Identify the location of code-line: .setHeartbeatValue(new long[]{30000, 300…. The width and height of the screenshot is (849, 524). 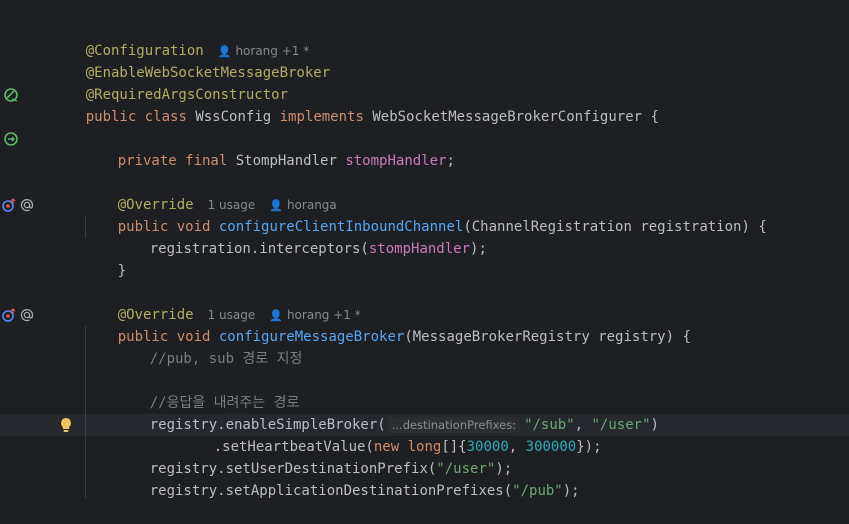
(514, 434).